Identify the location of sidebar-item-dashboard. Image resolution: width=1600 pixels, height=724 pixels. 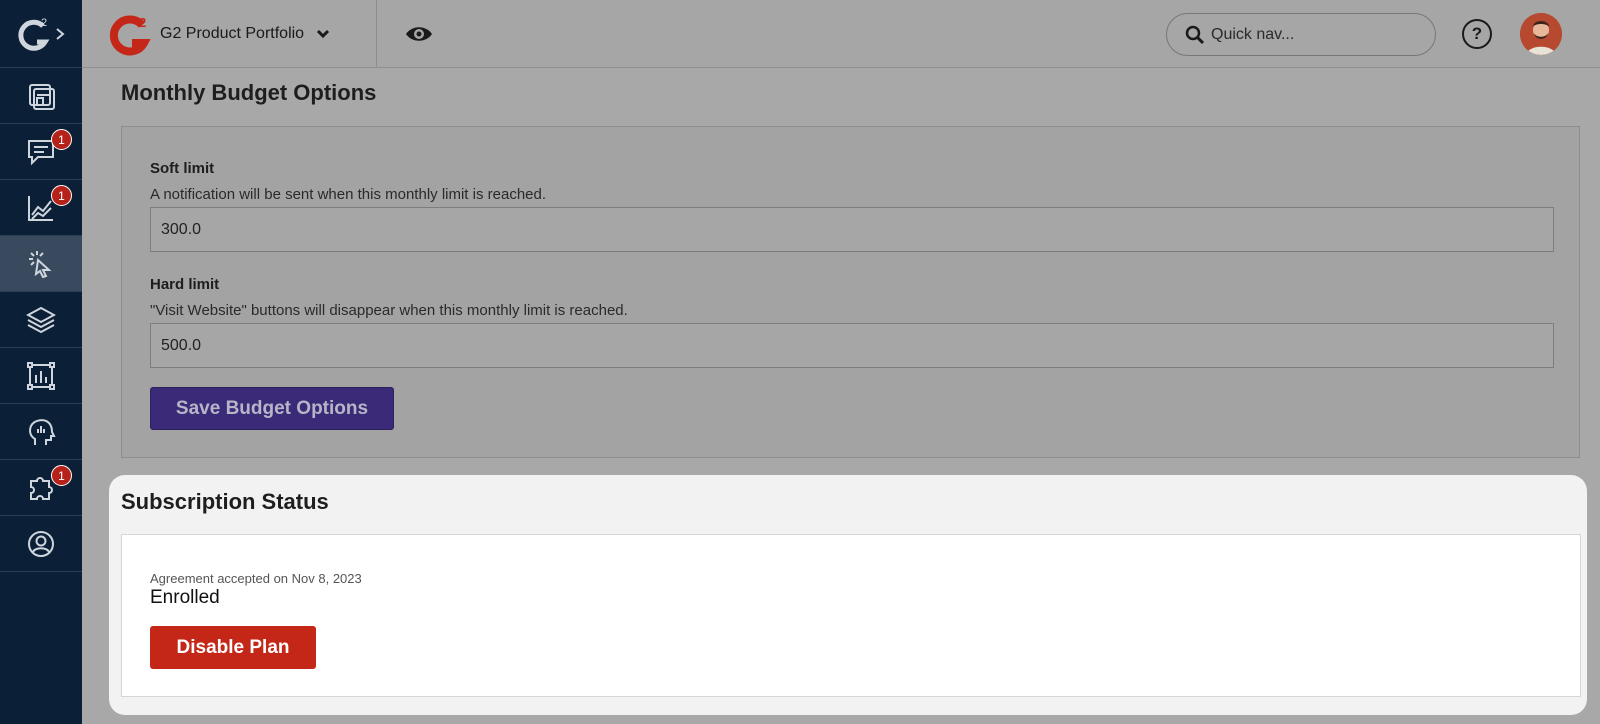
(41, 96).